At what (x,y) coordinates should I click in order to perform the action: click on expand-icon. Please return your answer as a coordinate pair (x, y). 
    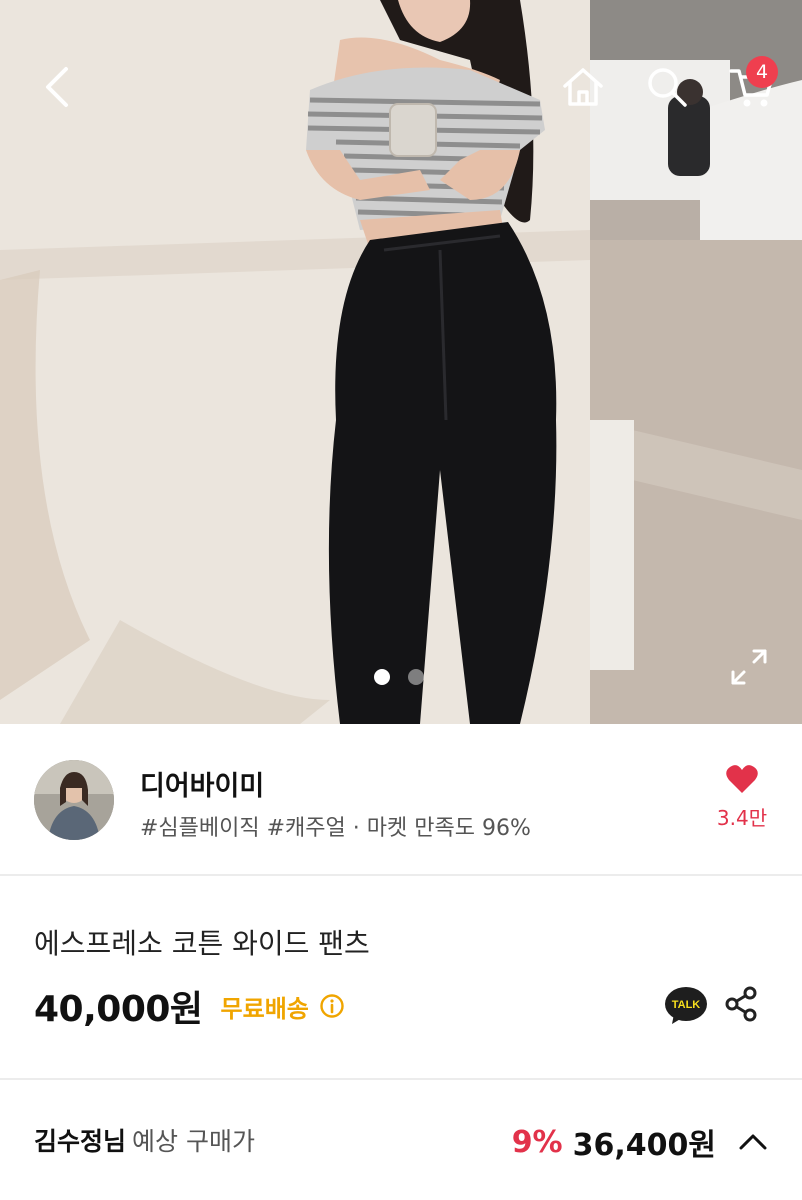
    Looking at the image, I should click on (749, 667).